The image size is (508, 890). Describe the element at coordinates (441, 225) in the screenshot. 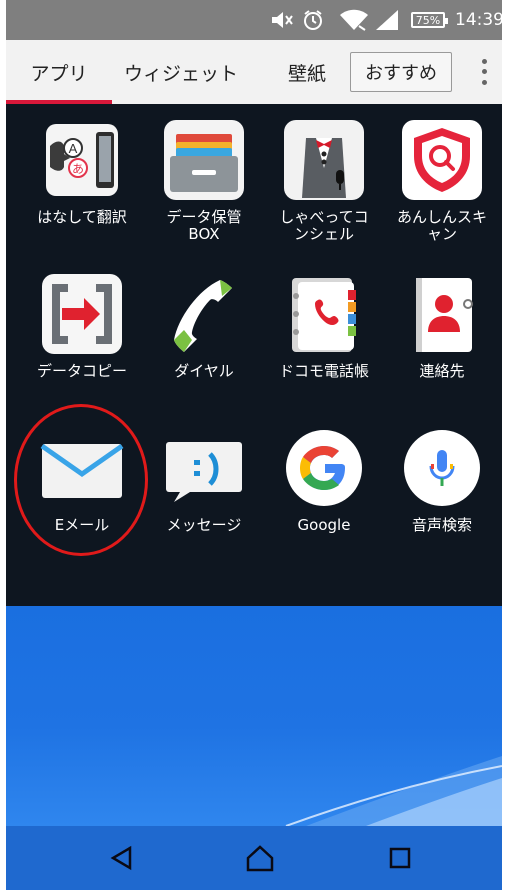

I see `app-label: あんしんスキ ャン` at that location.